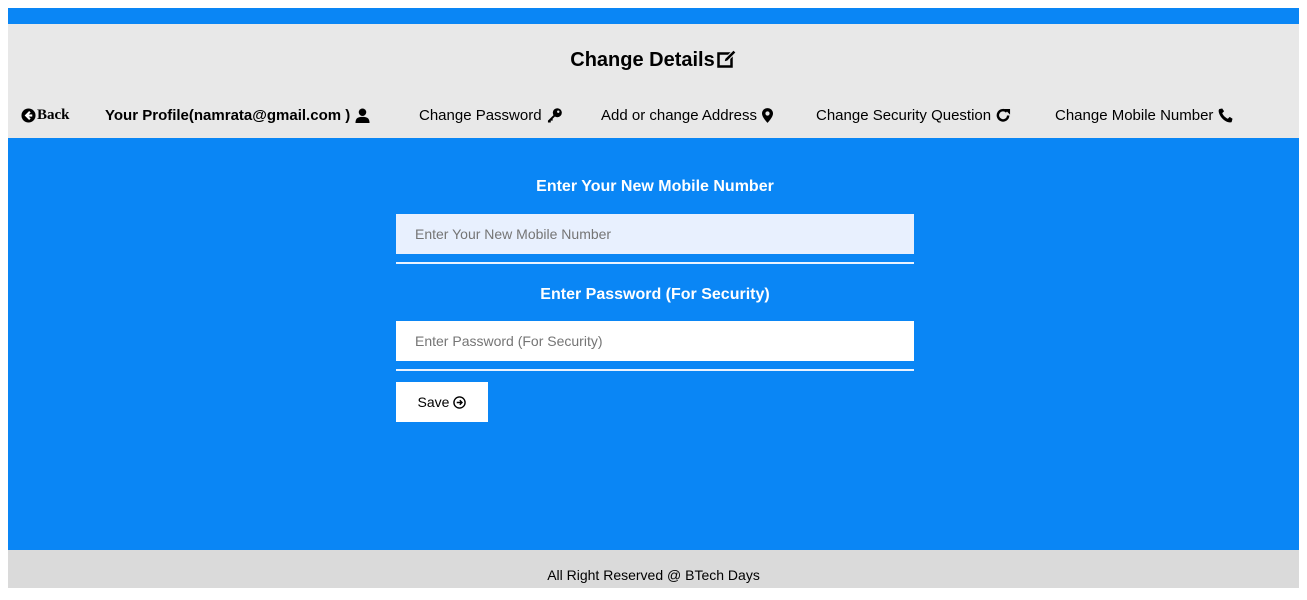 Image resolution: width=1307 pixels, height=600 pixels. Describe the element at coordinates (53, 115) in the screenshot. I see `back-label: Back` at that location.